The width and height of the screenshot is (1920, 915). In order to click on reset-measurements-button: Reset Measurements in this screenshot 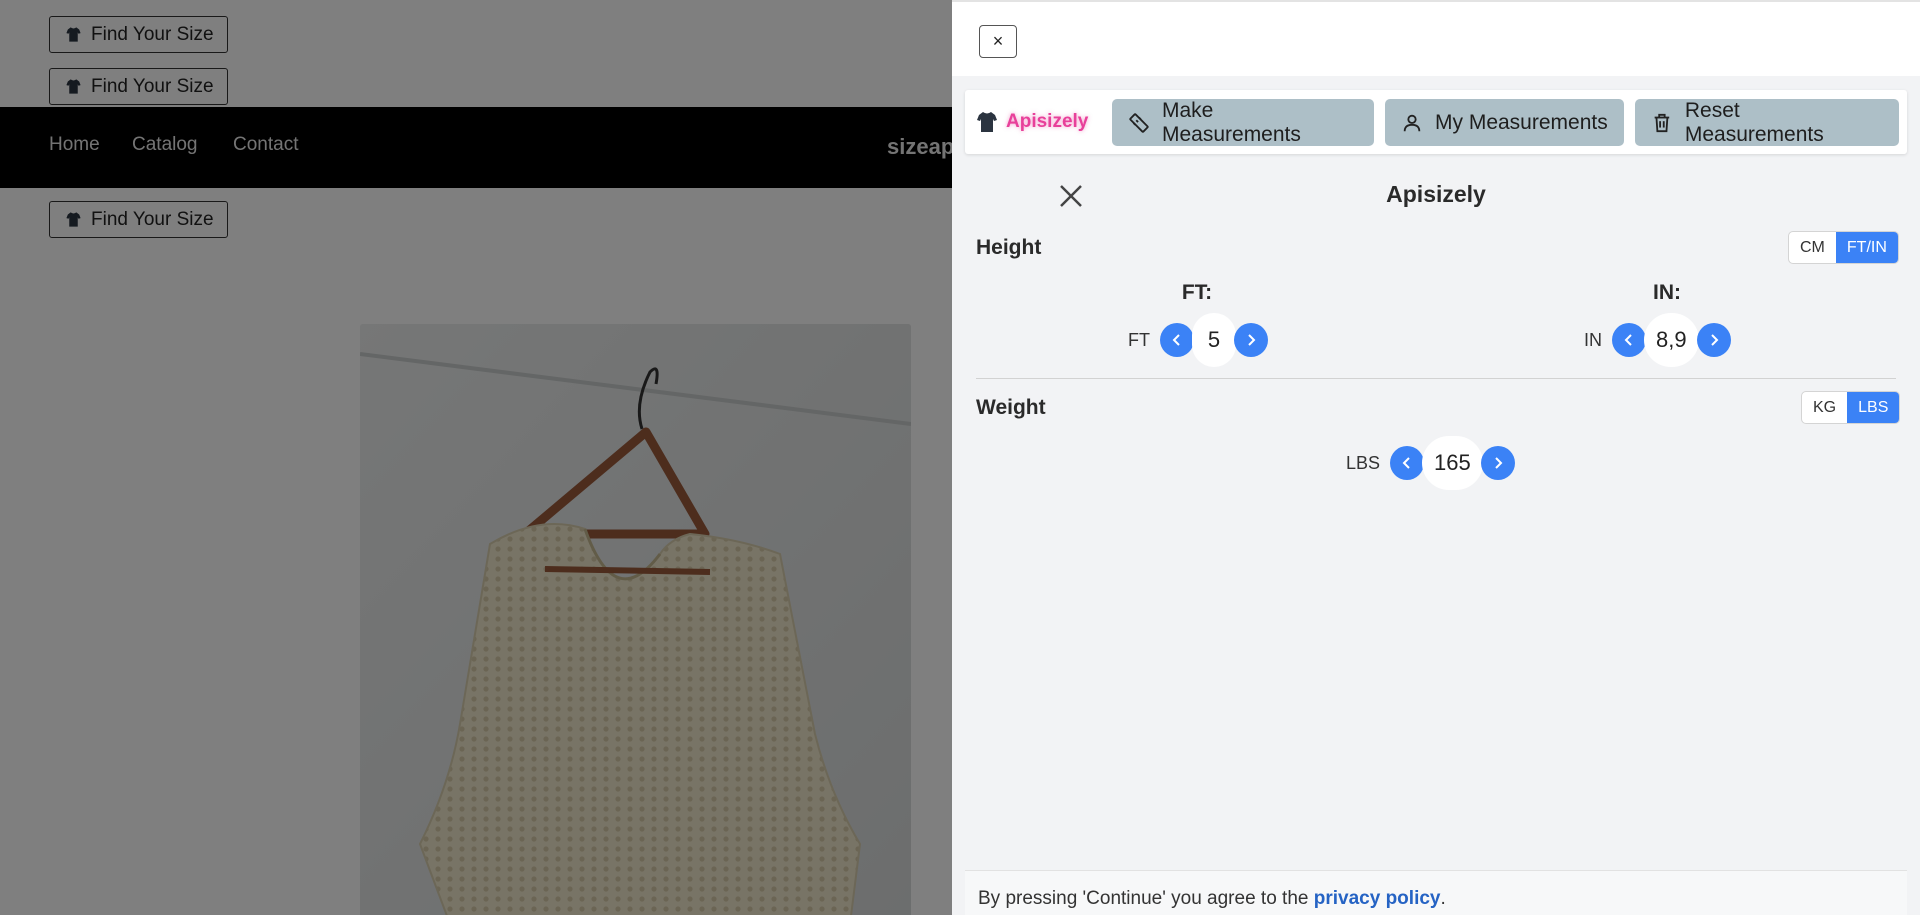, I will do `click(1767, 122)`.